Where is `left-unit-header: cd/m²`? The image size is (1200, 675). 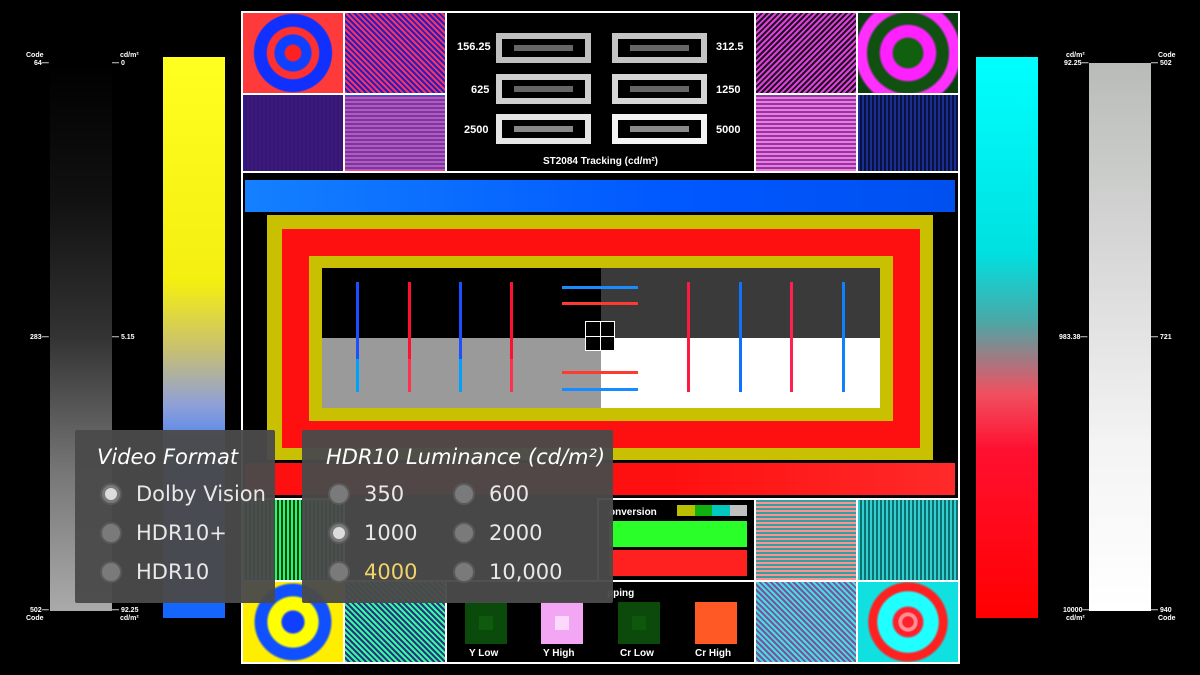
left-unit-header: cd/m² is located at coordinates (129, 55).